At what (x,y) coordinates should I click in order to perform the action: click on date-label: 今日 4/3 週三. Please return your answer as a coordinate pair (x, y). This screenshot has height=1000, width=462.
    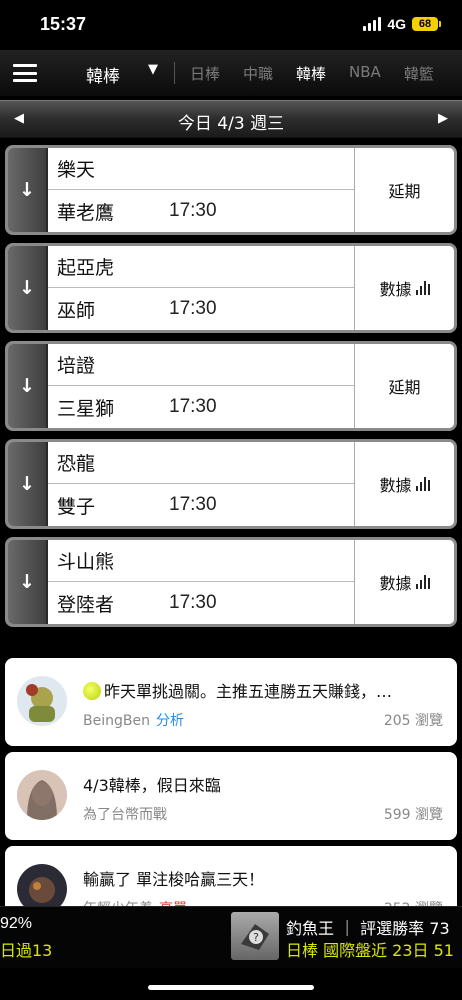
    Looking at the image, I should click on (231, 124).